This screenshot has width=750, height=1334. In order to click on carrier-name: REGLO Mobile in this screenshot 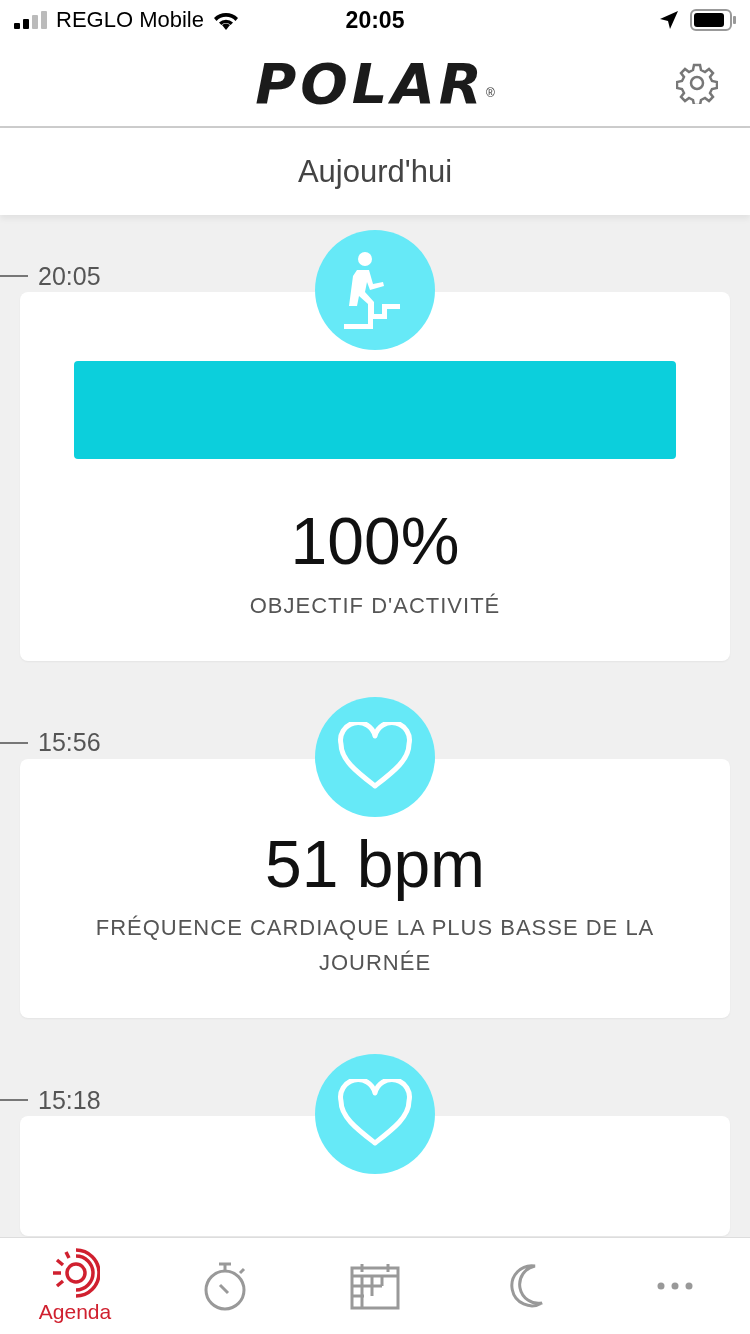, I will do `click(130, 20)`.